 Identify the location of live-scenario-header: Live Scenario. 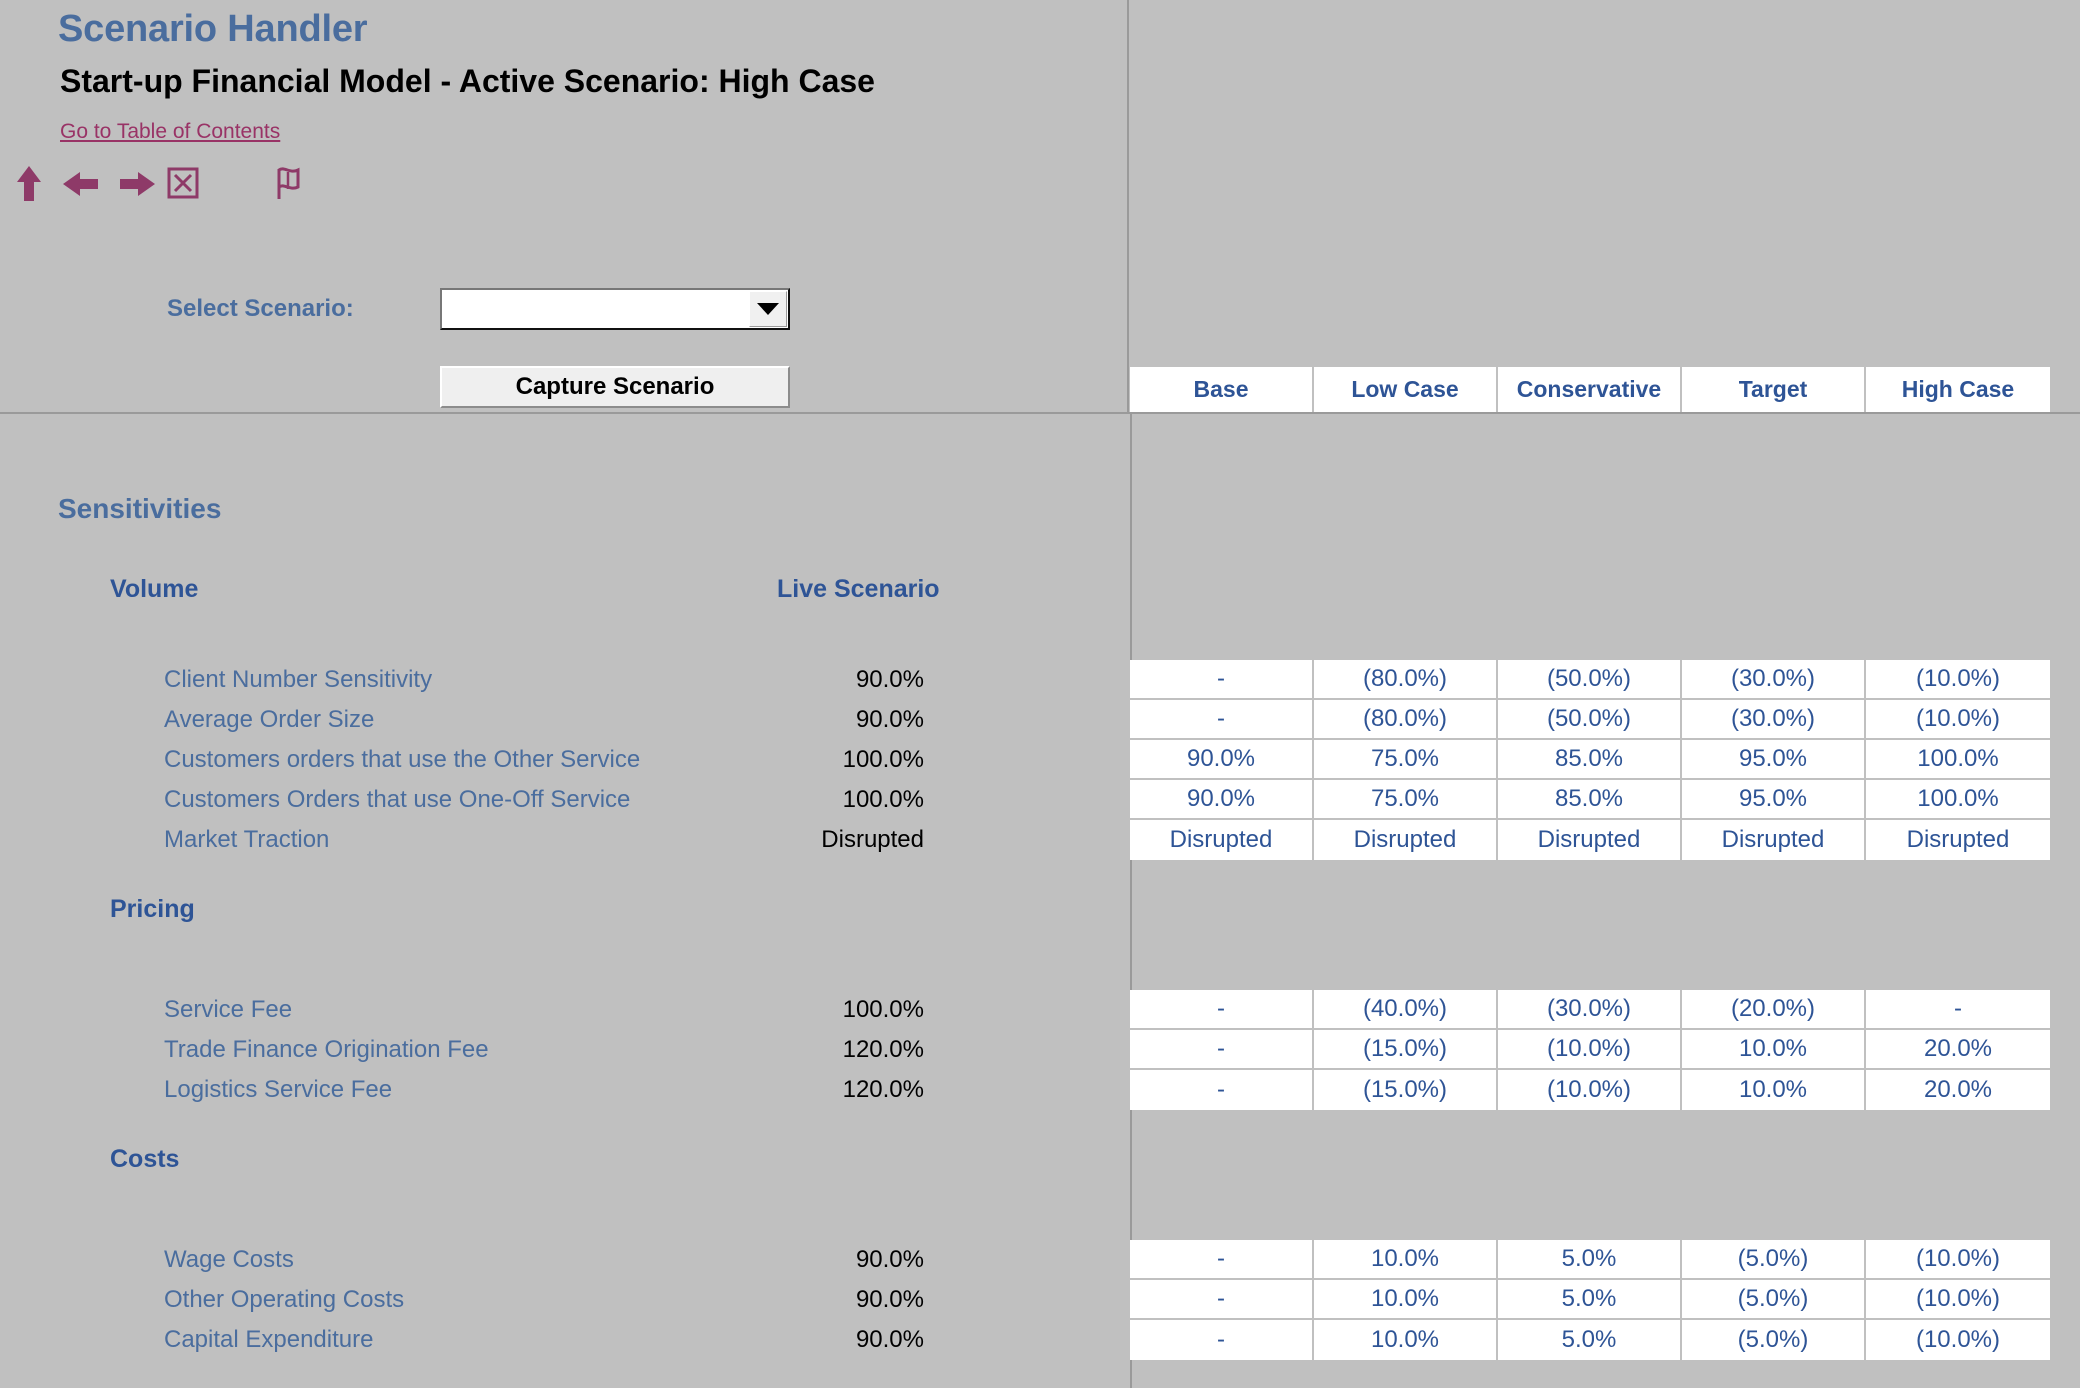
(858, 589).